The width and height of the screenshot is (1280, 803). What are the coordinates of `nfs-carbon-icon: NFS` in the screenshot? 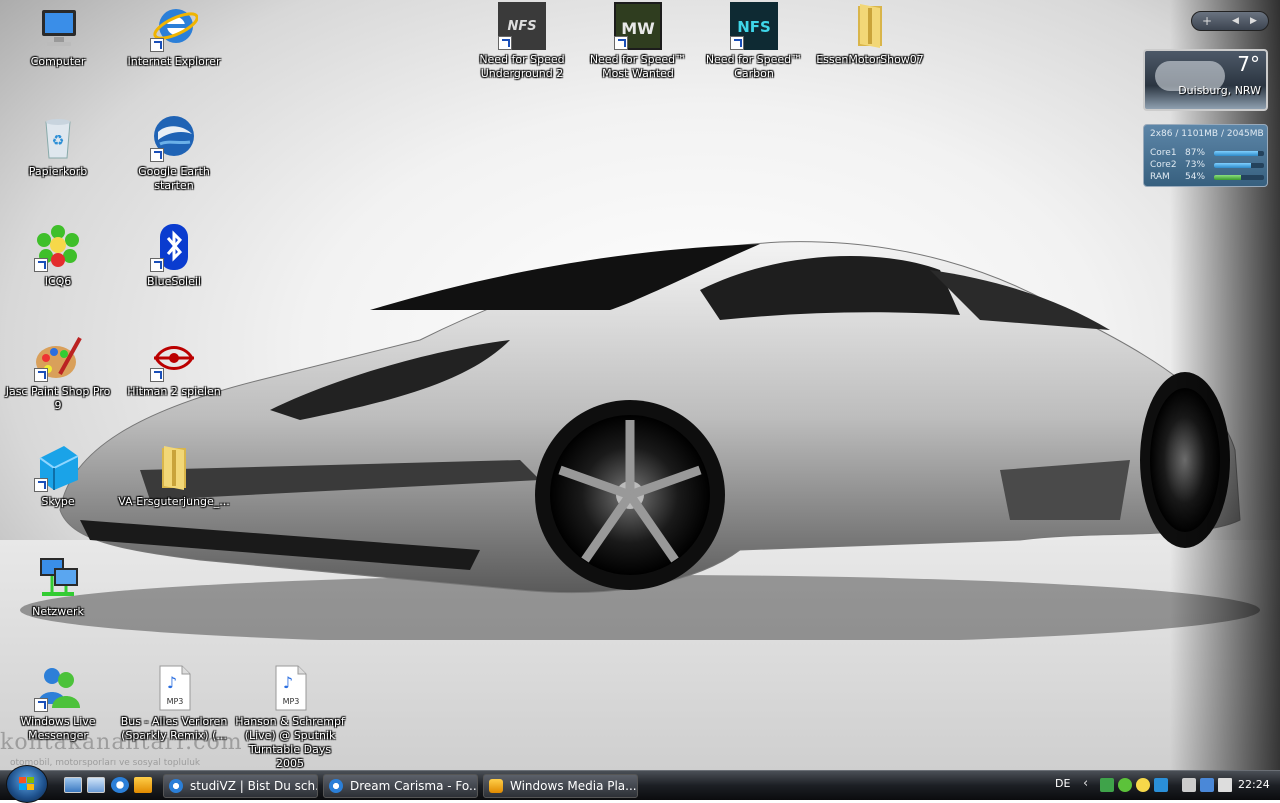 It's located at (754, 26).